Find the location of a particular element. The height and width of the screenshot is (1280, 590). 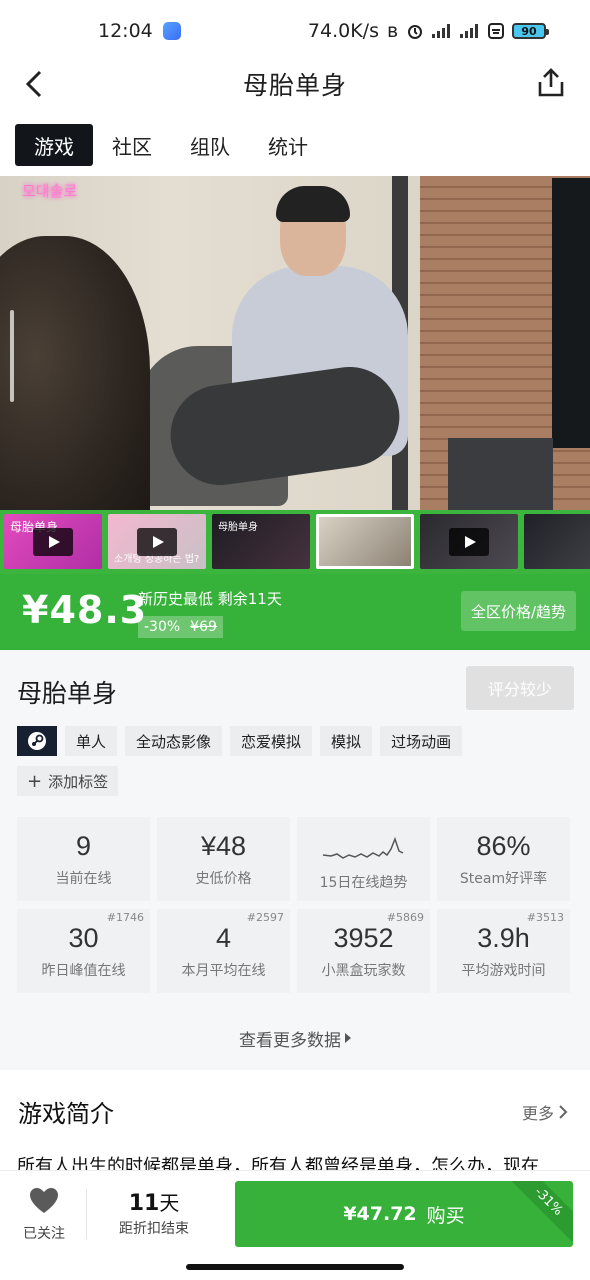

media-thumbnails: 母胎单身 소개팅 성공하는 법? 母胎单身 is located at coordinates (295, 542).